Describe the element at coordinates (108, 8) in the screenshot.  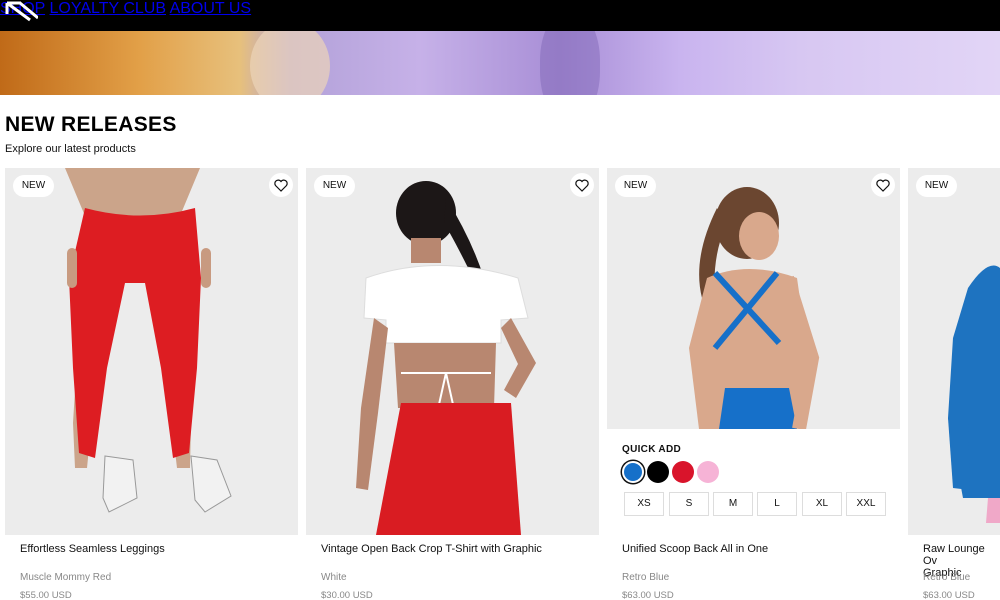
I see `nav-loyalty-club-link: LOYALTY CLUB` at that location.